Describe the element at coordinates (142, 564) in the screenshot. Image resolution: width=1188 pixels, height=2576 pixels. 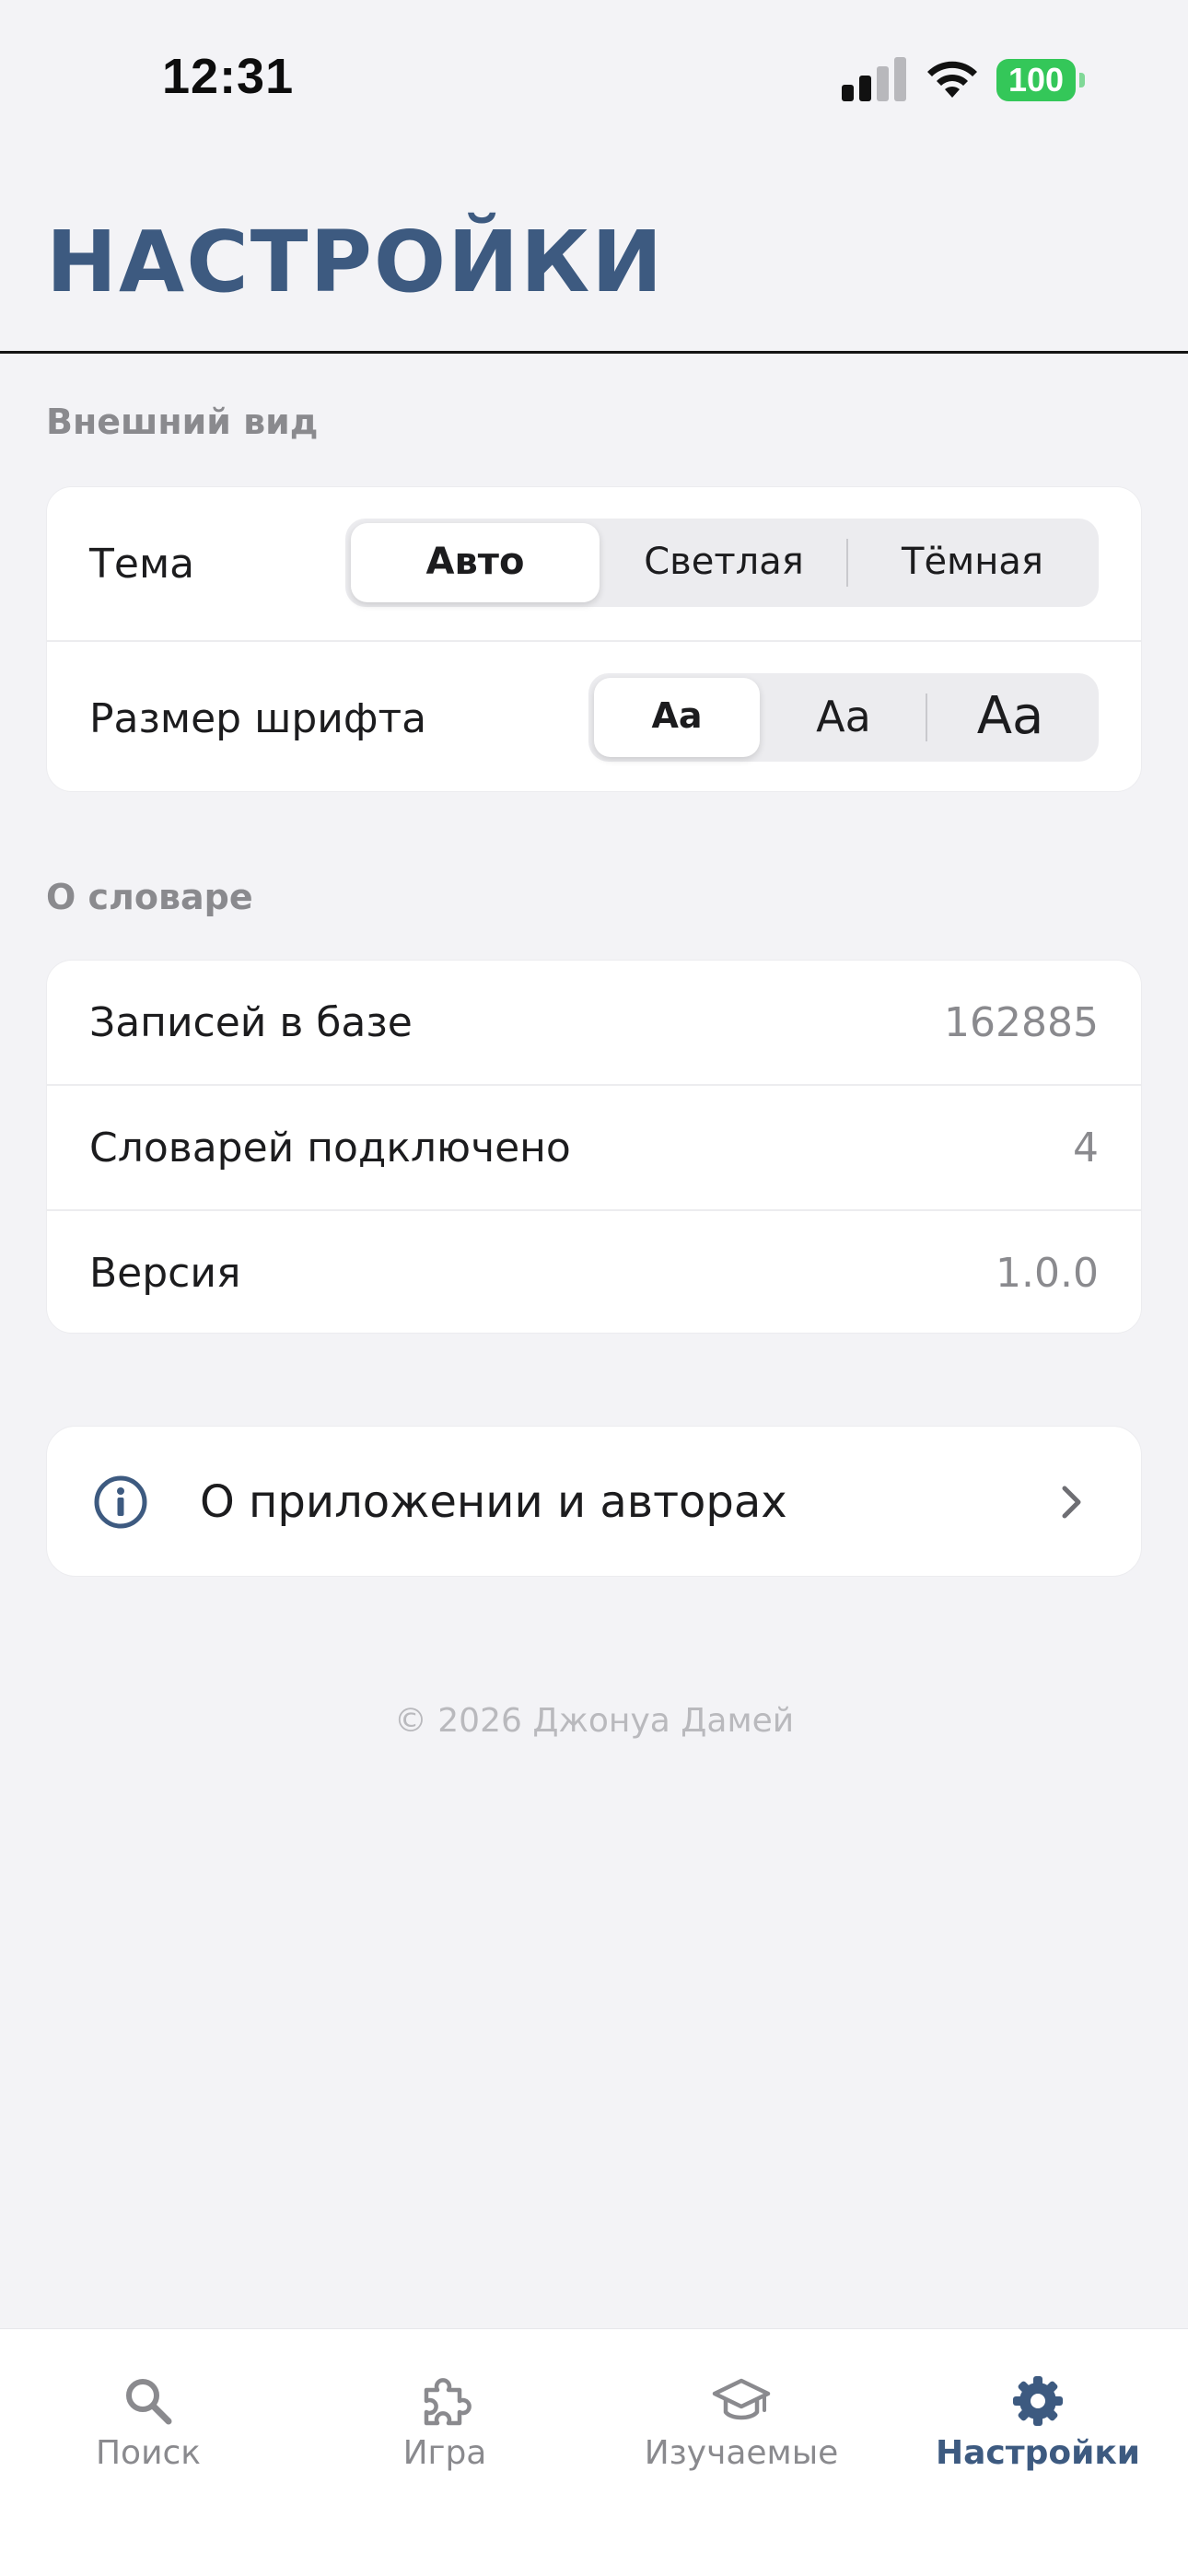
I see `theme-label: Тема` at that location.